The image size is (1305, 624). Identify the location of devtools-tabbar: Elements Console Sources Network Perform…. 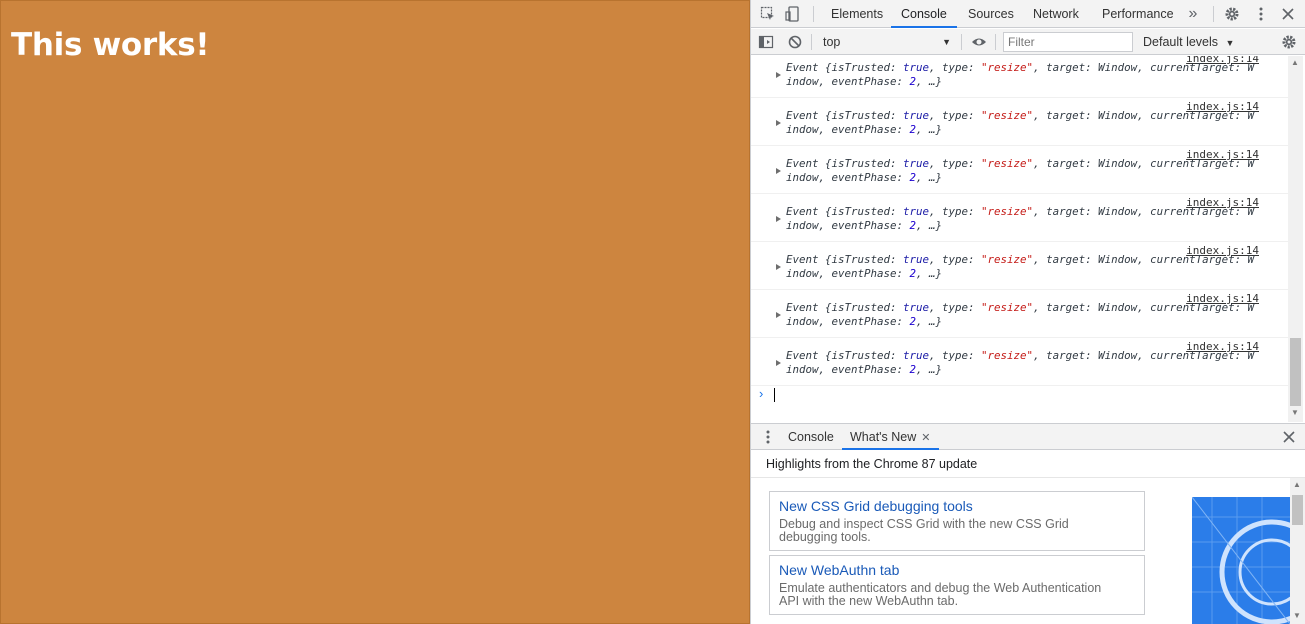
(1028, 14).